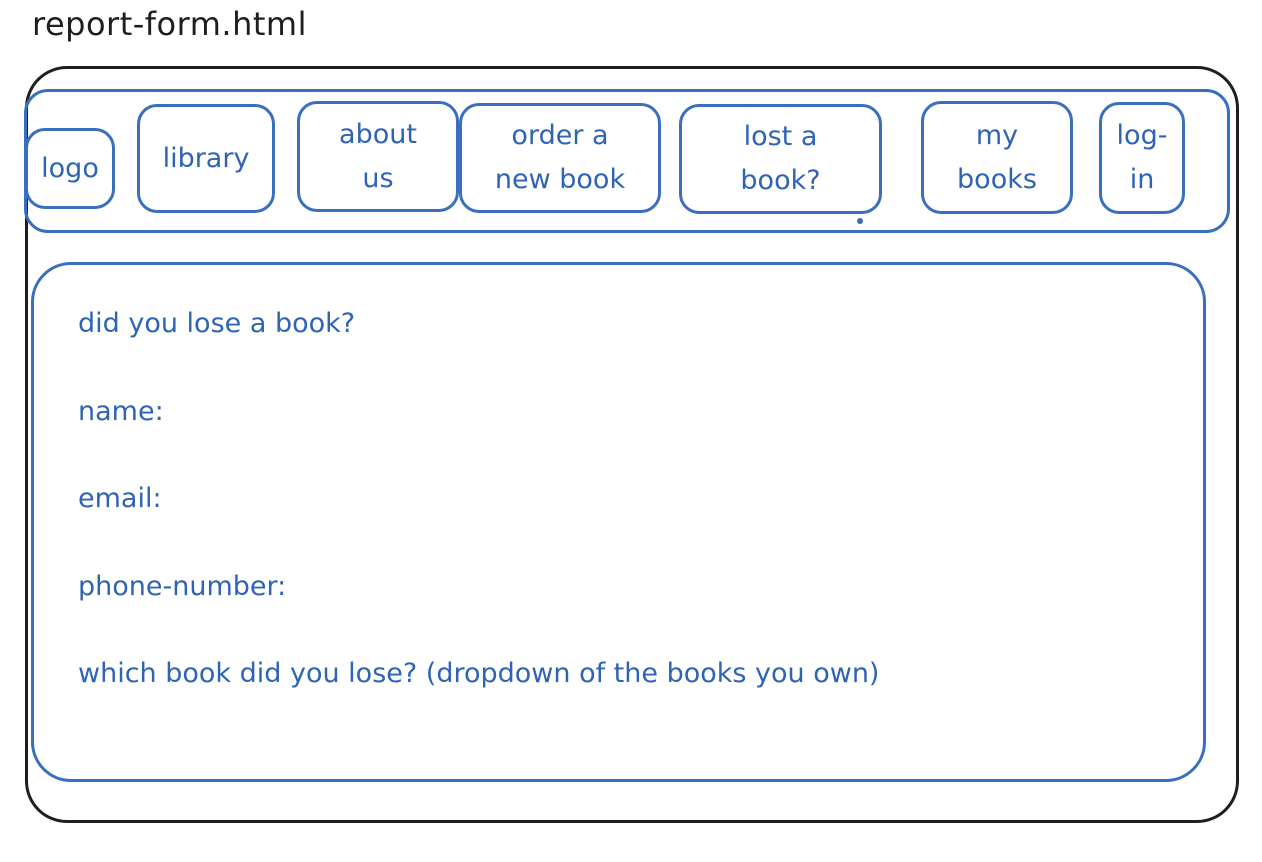  Describe the element at coordinates (1142, 158) in the screenshot. I see `nav-log-in: log- in` at that location.